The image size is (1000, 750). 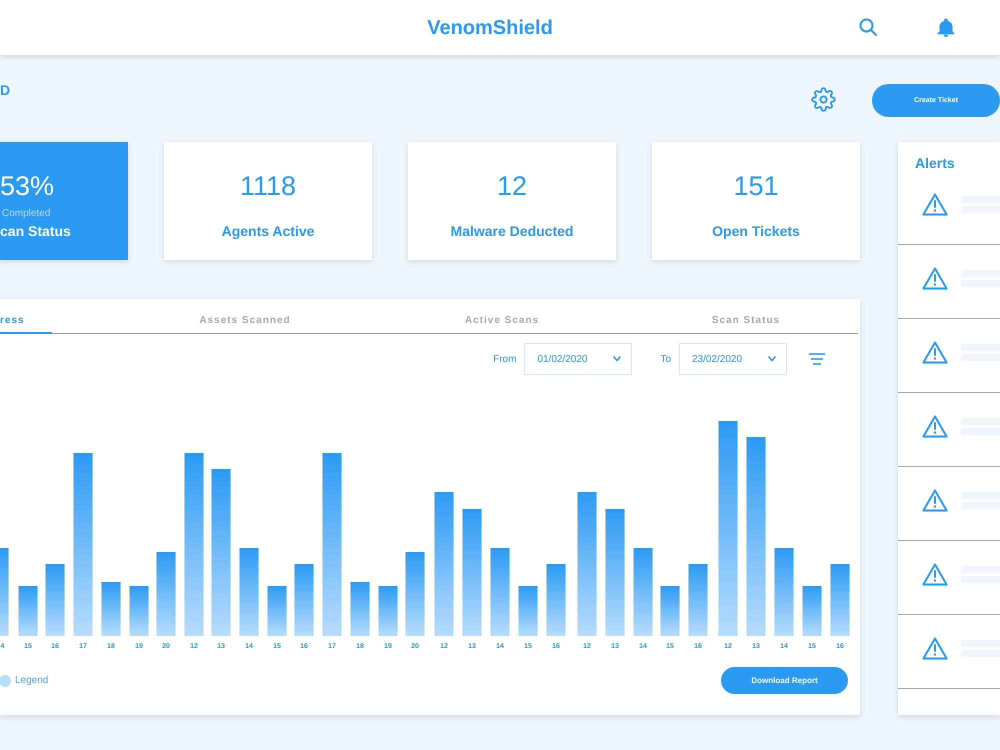 What do you see at coordinates (5, 90) in the screenshot?
I see `page-title: D` at bounding box center [5, 90].